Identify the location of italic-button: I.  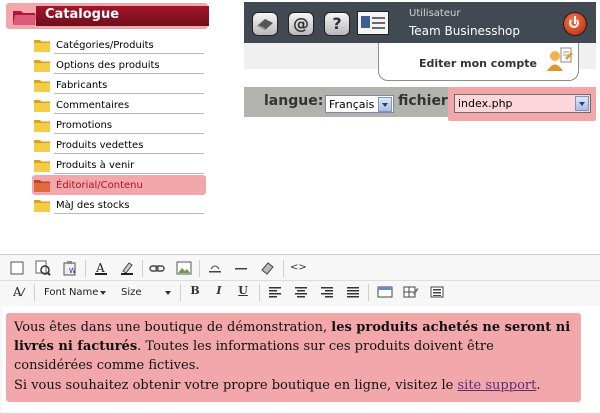
(219, 292).